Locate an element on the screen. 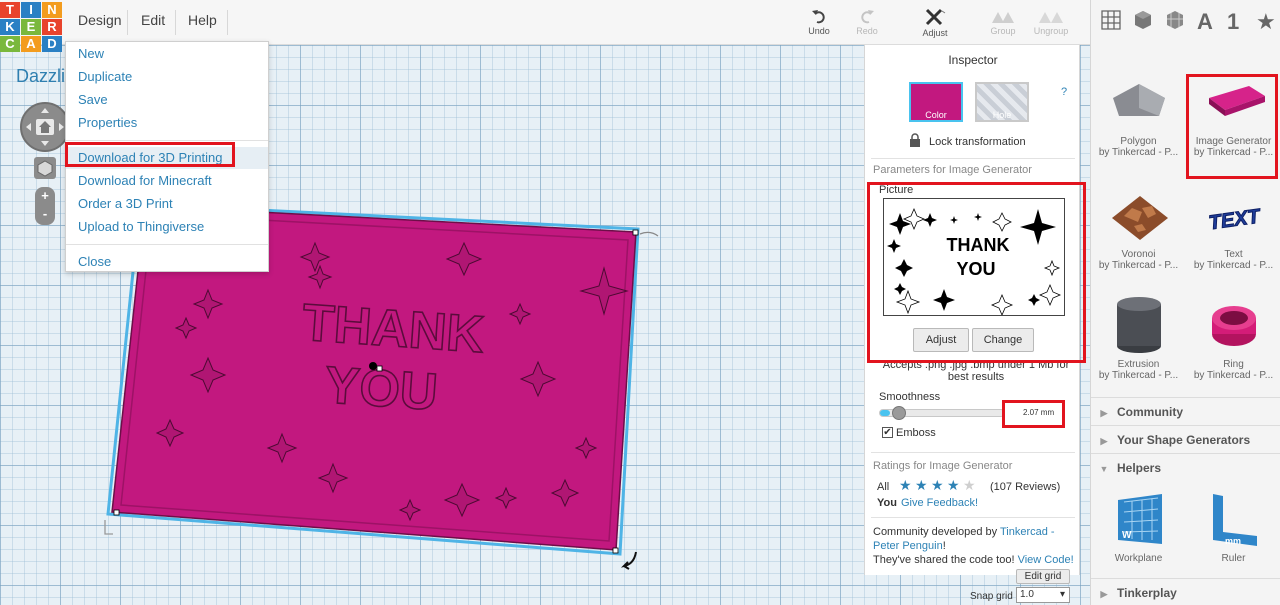  ortho-view-icon is located at coordinates (45, 168).